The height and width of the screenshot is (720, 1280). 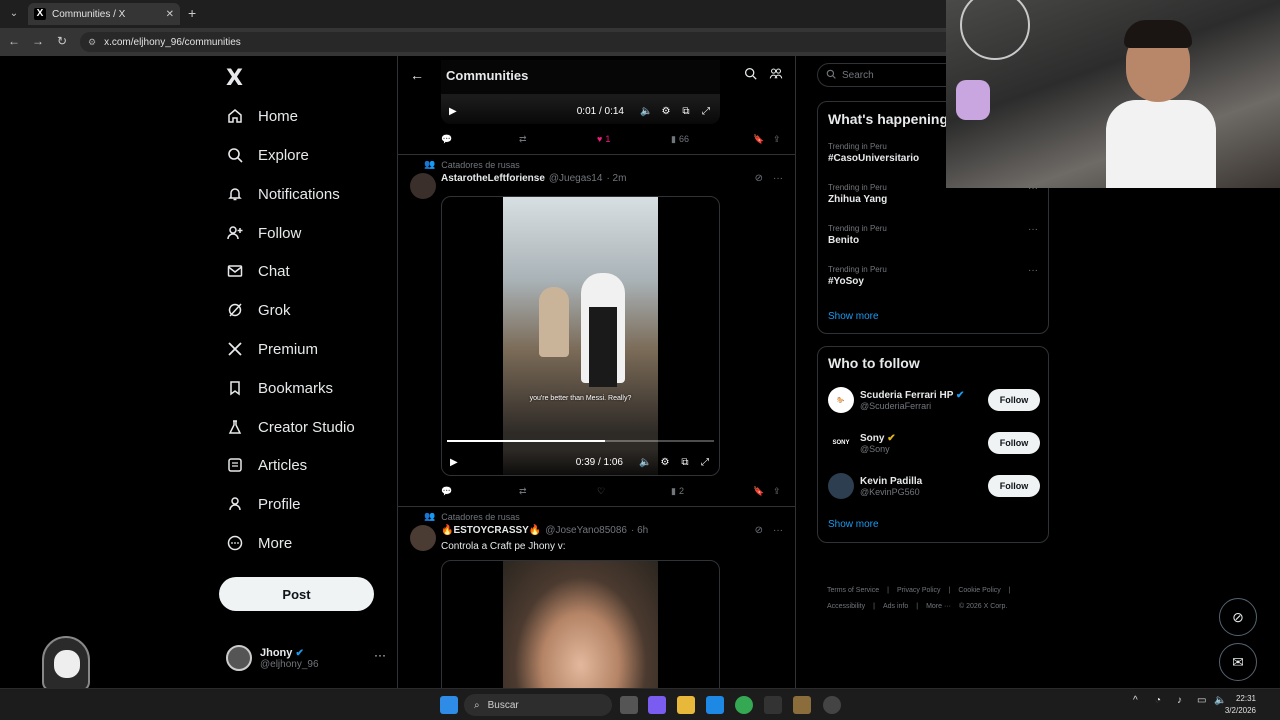 What do you see at coordinates (639, 530) in the screenshot?
I see `post-time: · 6h` at bounding box center [639, 530].